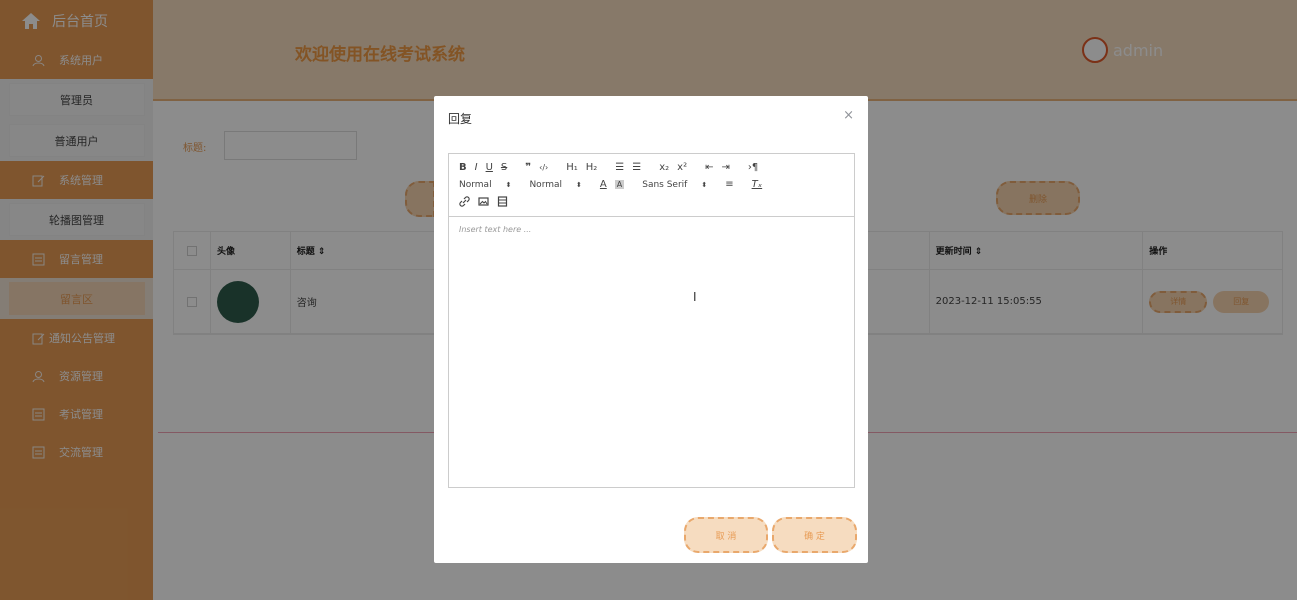 The image size is (1297, 600). What do you see at coordinates (726, 535) in the screenshot?
I see `cancel-button: 取 消` at bounding box center [726, 535].